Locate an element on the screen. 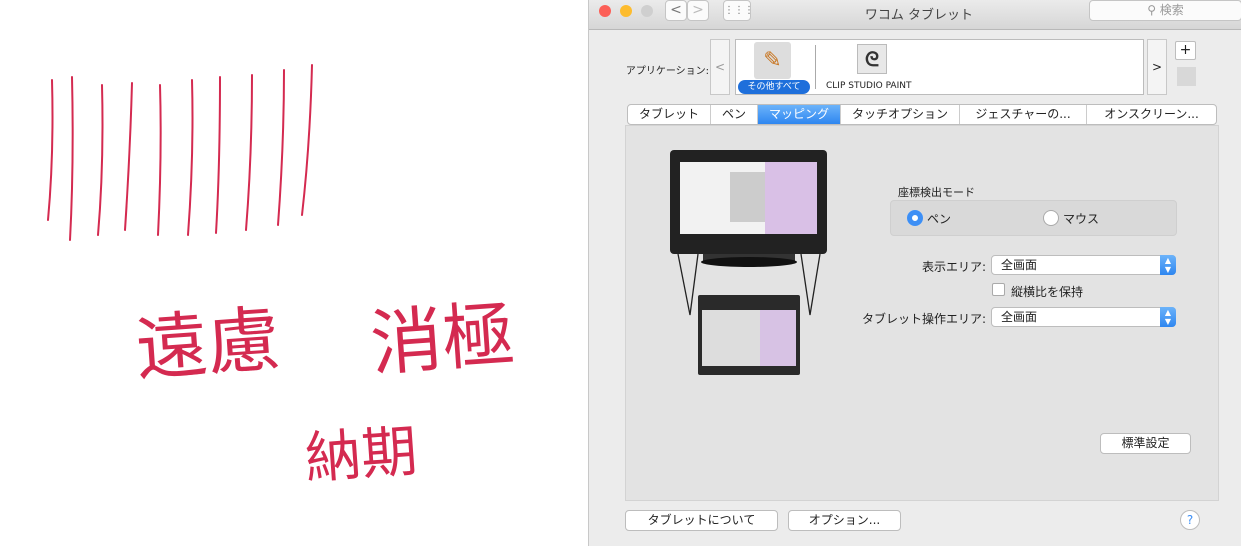 Image resolution: width=1241 pixels, height=546 pixels. handwriting-3: 納期 is located at coordinates (361, 455).